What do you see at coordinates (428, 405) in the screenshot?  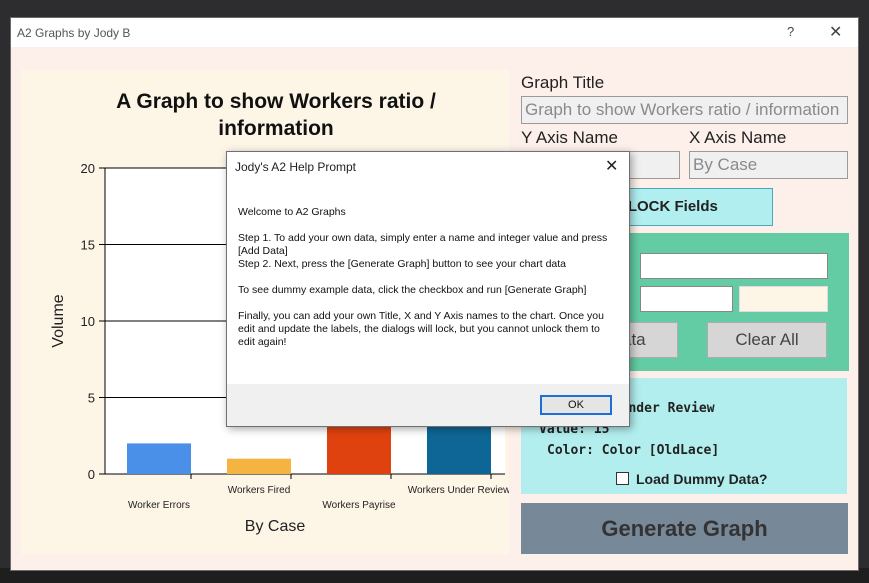 I see `dialog-footer: OK` at bounding box center [428, 405].